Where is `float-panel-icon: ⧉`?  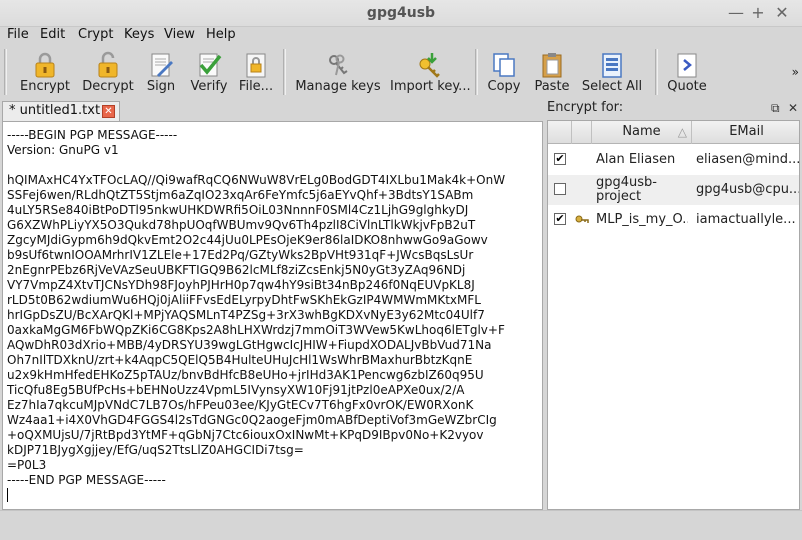 float-panel-icon: ⧉ is located at coordinates (775, 108).